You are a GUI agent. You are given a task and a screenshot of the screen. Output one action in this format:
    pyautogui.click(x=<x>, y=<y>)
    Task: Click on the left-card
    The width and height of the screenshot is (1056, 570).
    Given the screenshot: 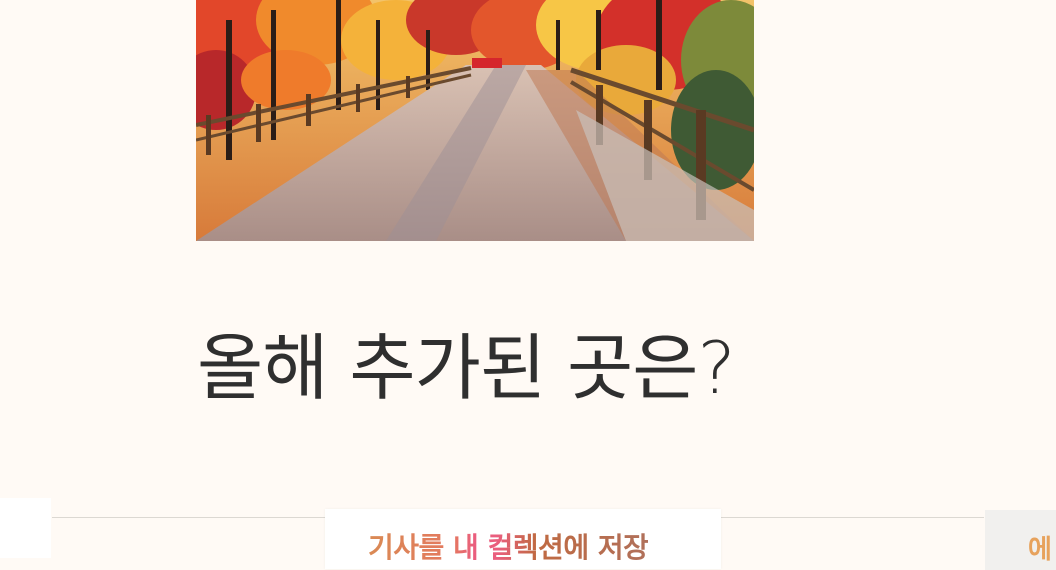 What is the action you would take?
    pyautogui.click(x=25, y=528)
    